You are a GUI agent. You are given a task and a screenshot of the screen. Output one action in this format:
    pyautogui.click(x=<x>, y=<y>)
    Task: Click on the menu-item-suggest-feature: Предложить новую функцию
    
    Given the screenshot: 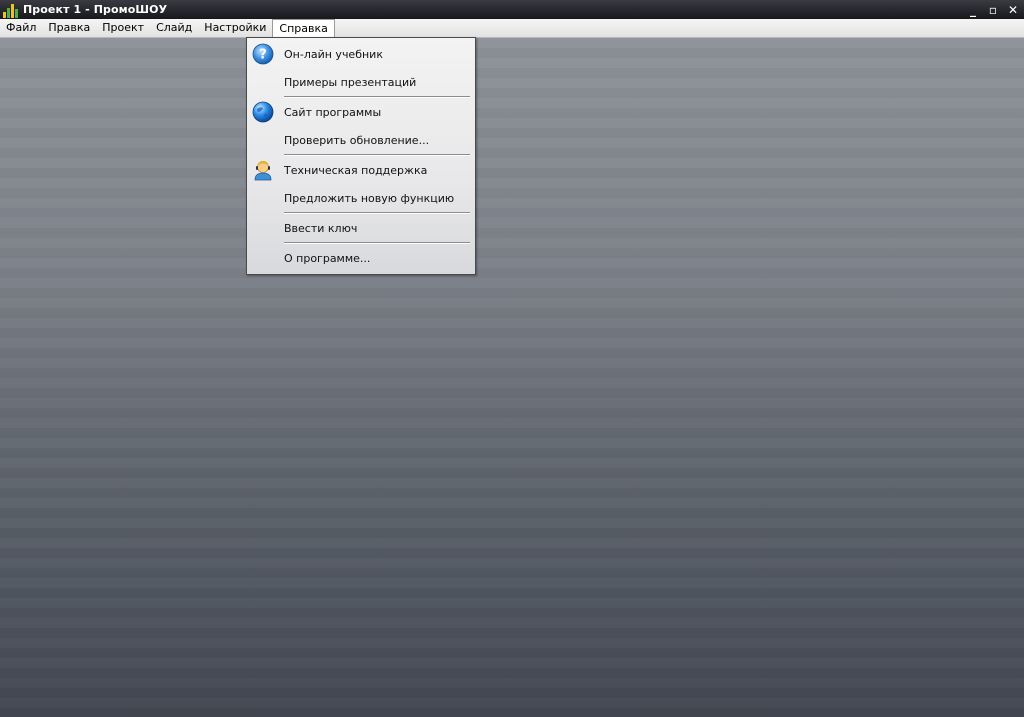 What is the action you would take?
    pyautogui.click(x=361, y=198)
    